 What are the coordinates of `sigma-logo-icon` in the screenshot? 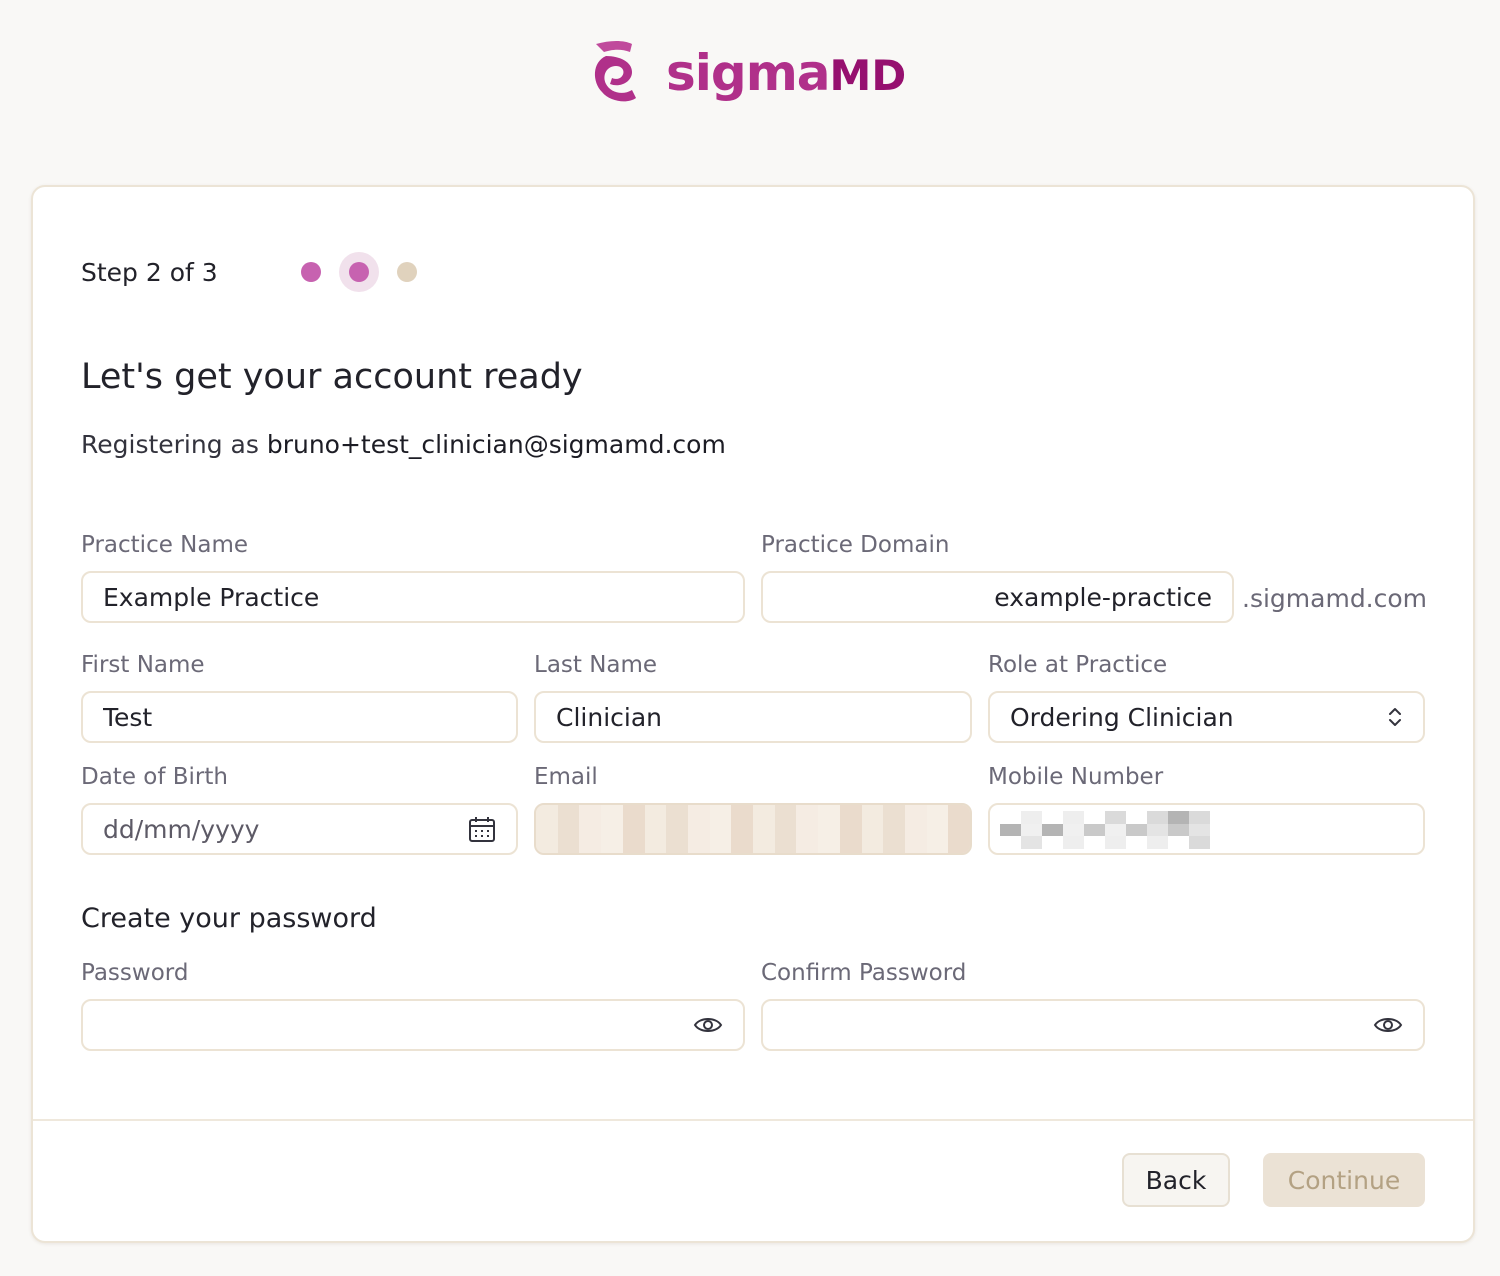 It's located at (615, 71).